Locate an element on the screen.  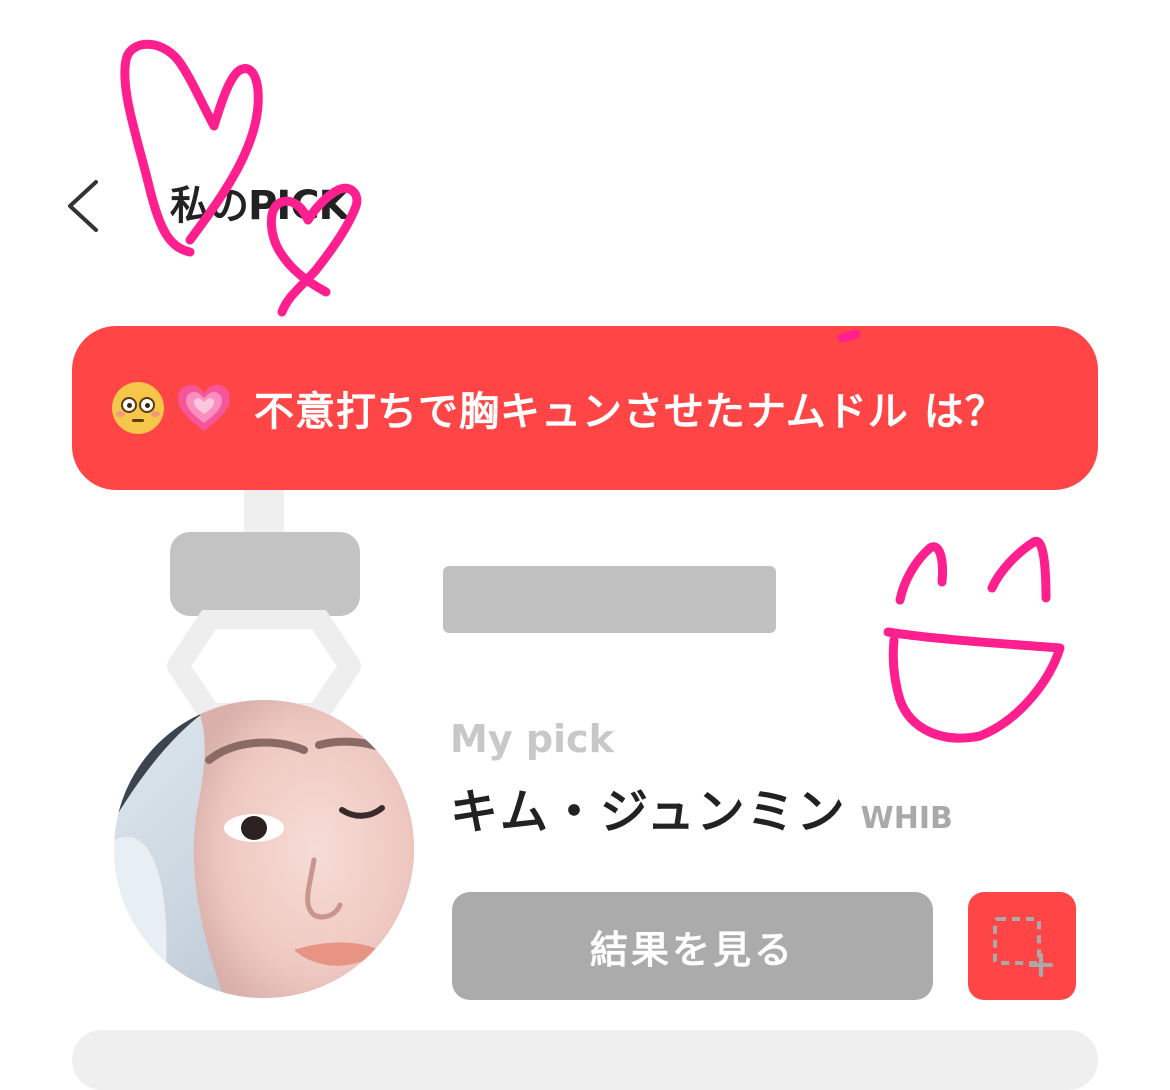
growing-heart-emoji is located at coordinates (204, 408).